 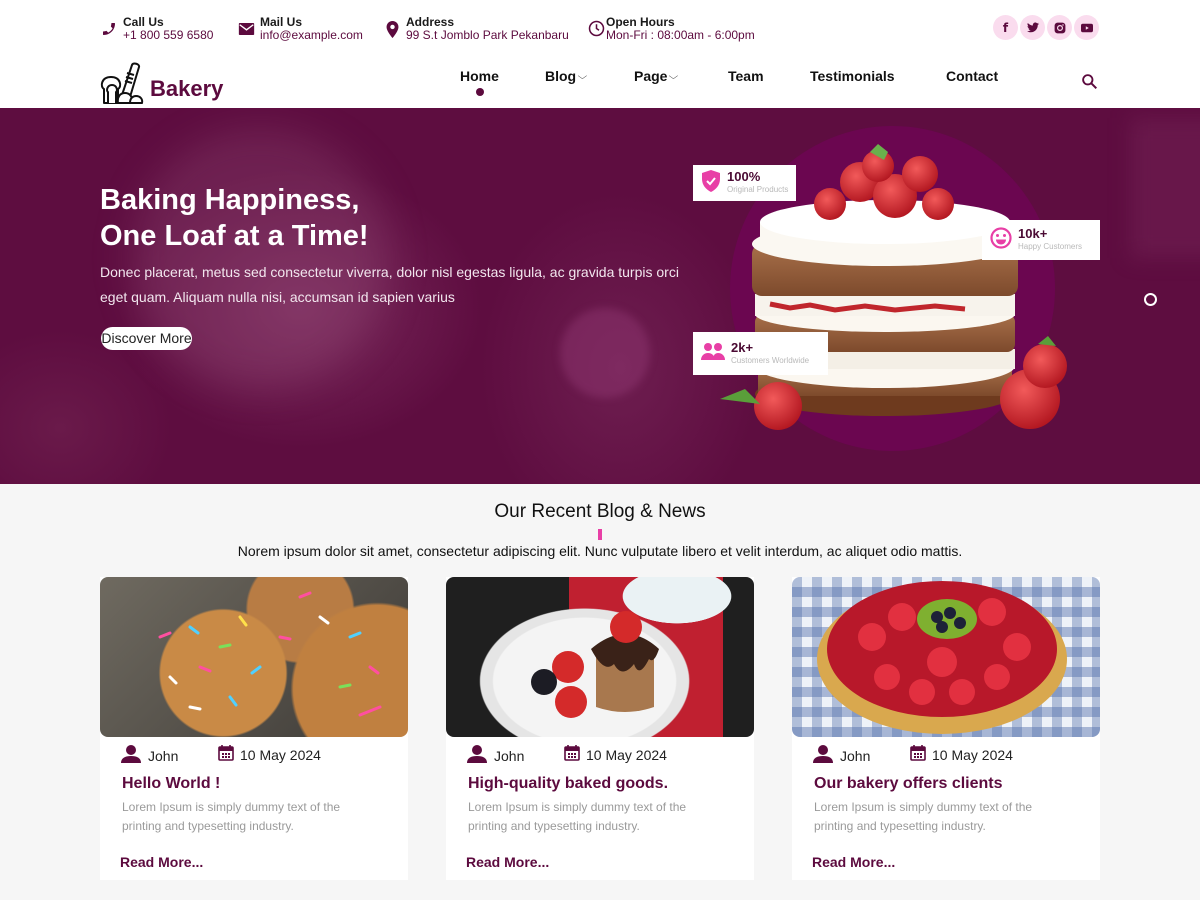 What do you see at coordinates (487, 35) in the screenshot?
I see `address-text: 99 S.t Jomblo Park Pekanbaru` at bounding box center [487, 35].